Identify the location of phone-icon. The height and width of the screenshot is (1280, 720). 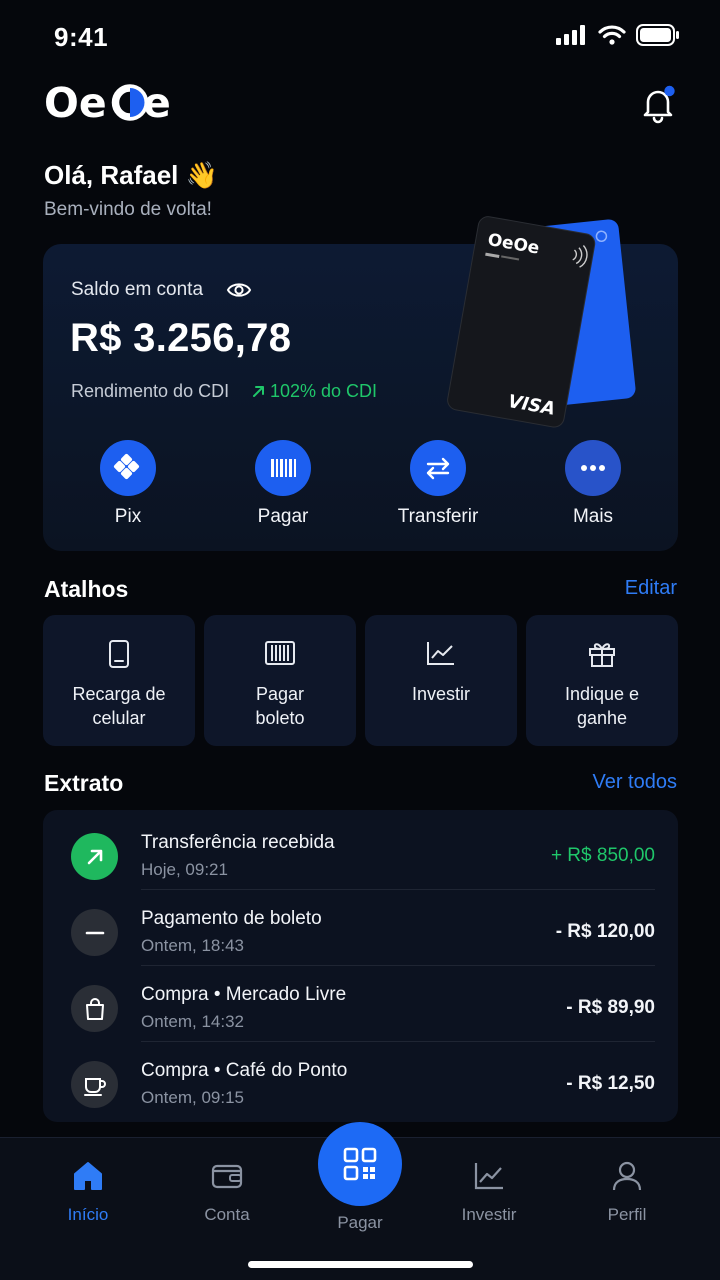
(119, 654).